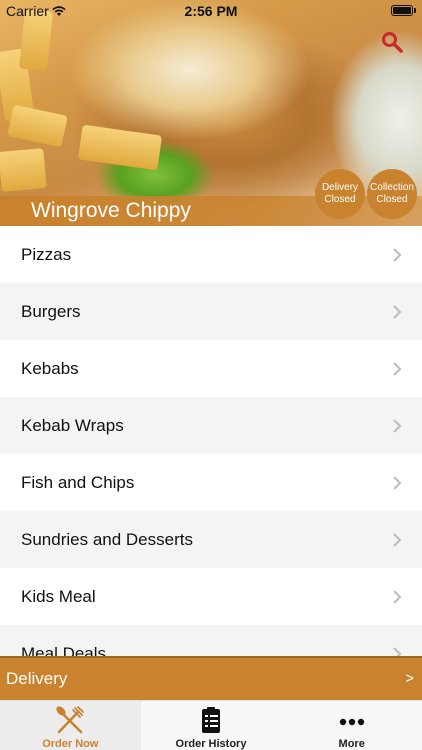 The height and width of the screenshot is (750, 422). I want to click on collection-status-line2: Closed, so click(392, 199).